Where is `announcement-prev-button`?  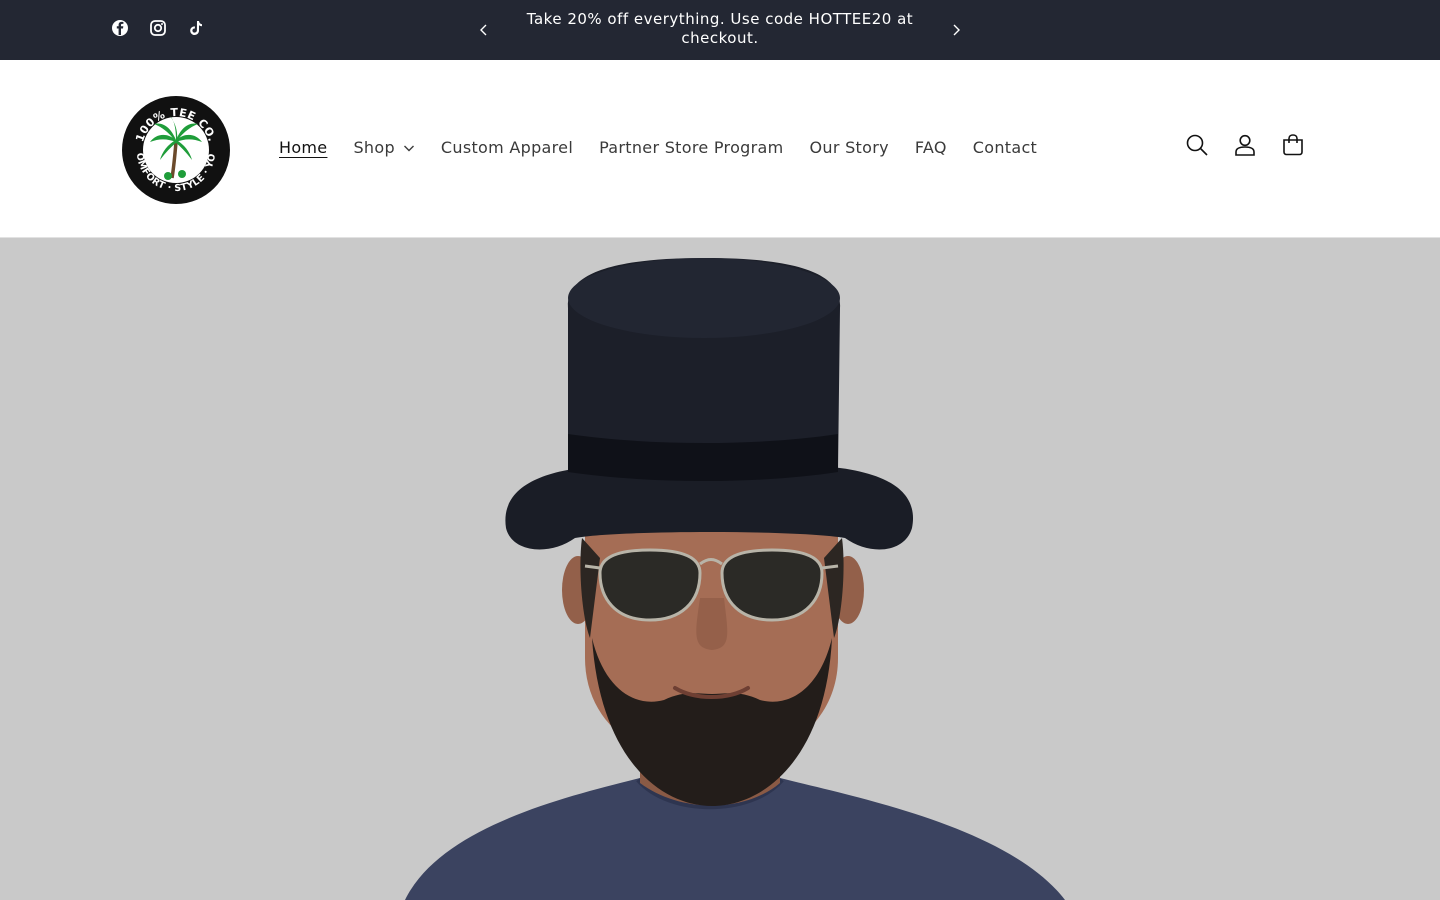 announcement-prev-button is located at coordinates (484, 30).